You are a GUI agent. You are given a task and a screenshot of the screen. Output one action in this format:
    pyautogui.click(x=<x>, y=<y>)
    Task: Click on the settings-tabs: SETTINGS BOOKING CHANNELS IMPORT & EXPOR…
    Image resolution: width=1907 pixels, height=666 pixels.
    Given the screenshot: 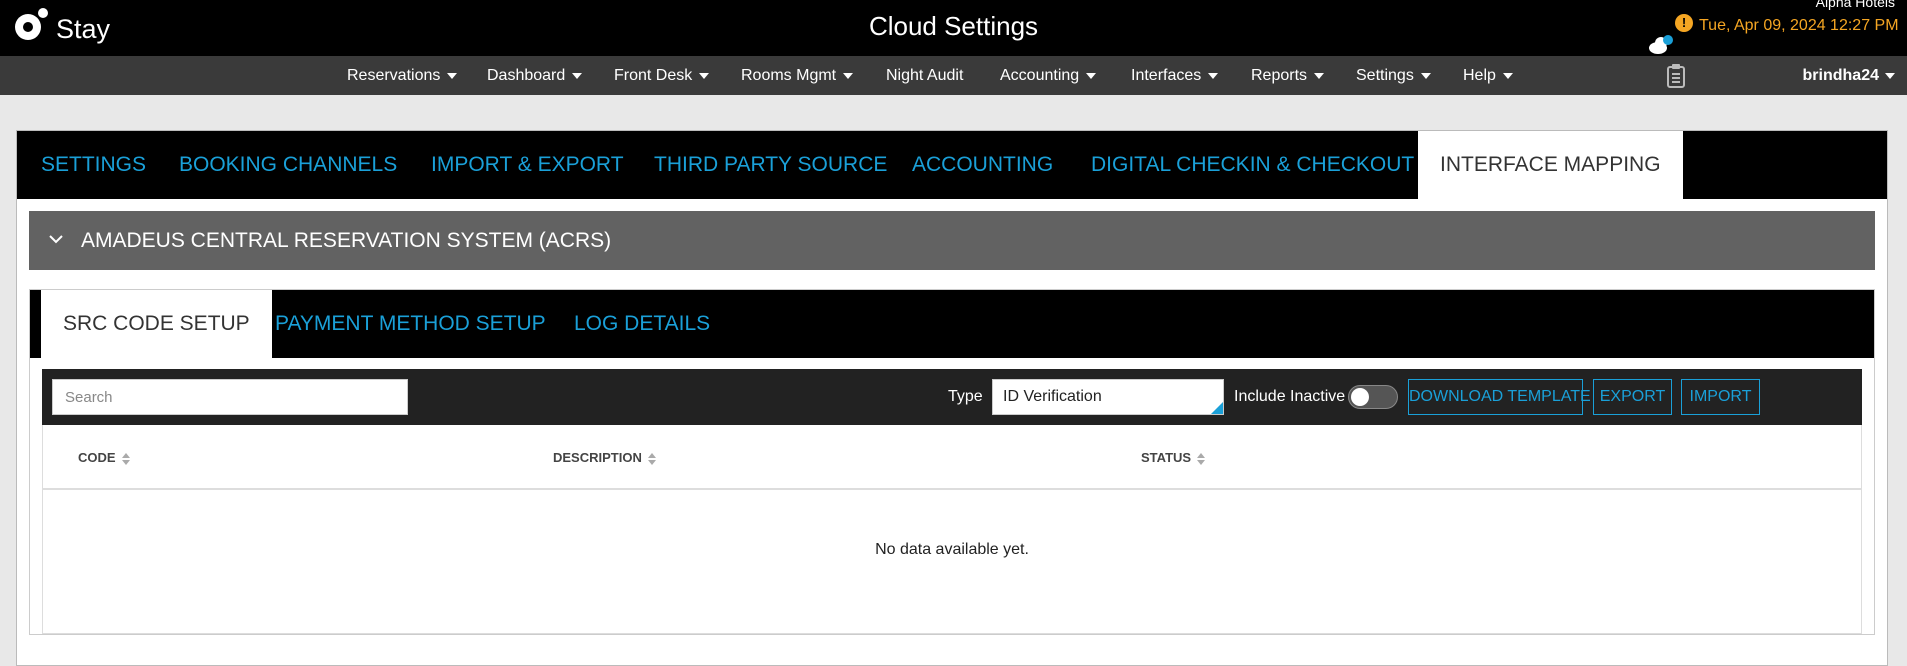 What is the action you would take?
    pyautogui.click(x=952, y=165)
    